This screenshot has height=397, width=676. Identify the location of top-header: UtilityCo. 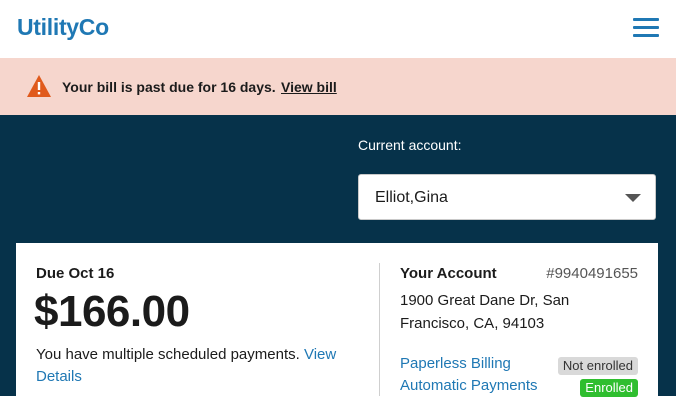
(338, 29).